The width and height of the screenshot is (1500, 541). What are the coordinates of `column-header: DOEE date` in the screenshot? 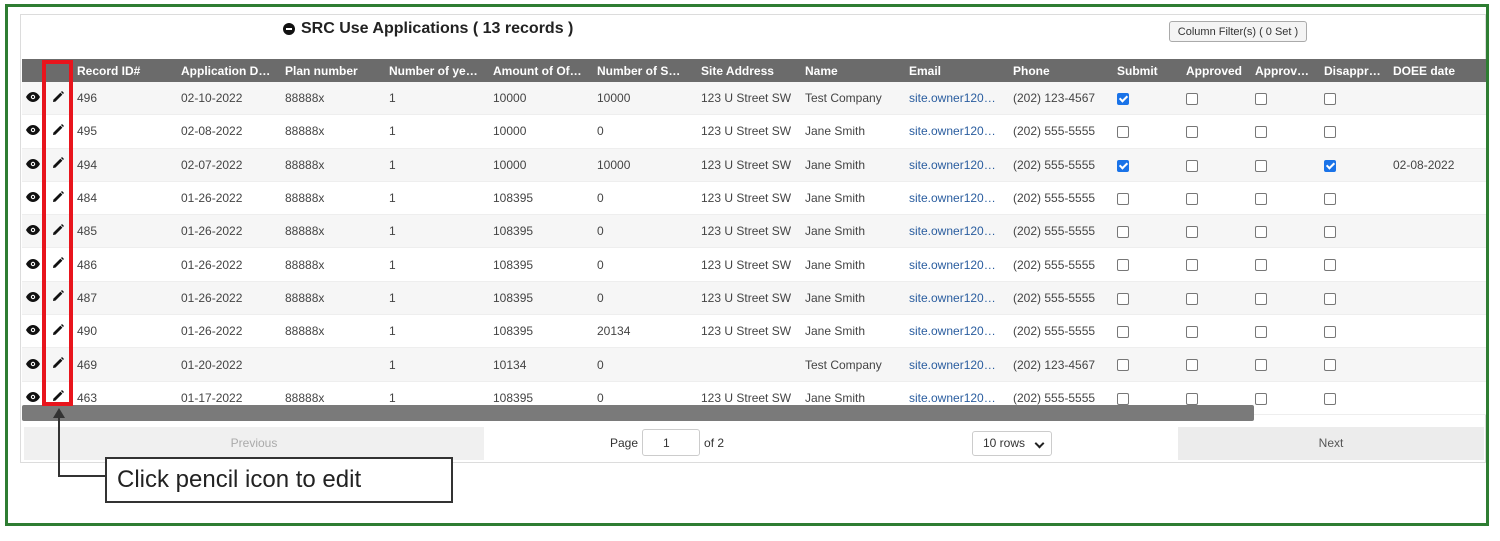 It's located at (1436, 70).